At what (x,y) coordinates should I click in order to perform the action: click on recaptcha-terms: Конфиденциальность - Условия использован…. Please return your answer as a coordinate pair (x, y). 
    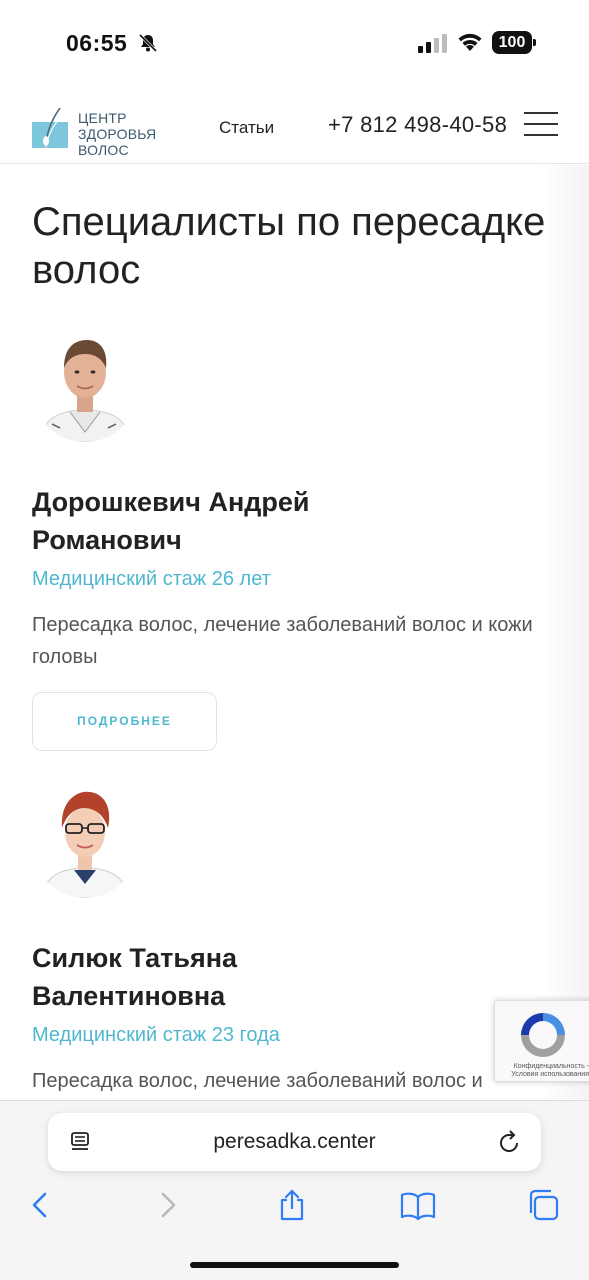
    Looking at the image, I should click on (544, 1071).